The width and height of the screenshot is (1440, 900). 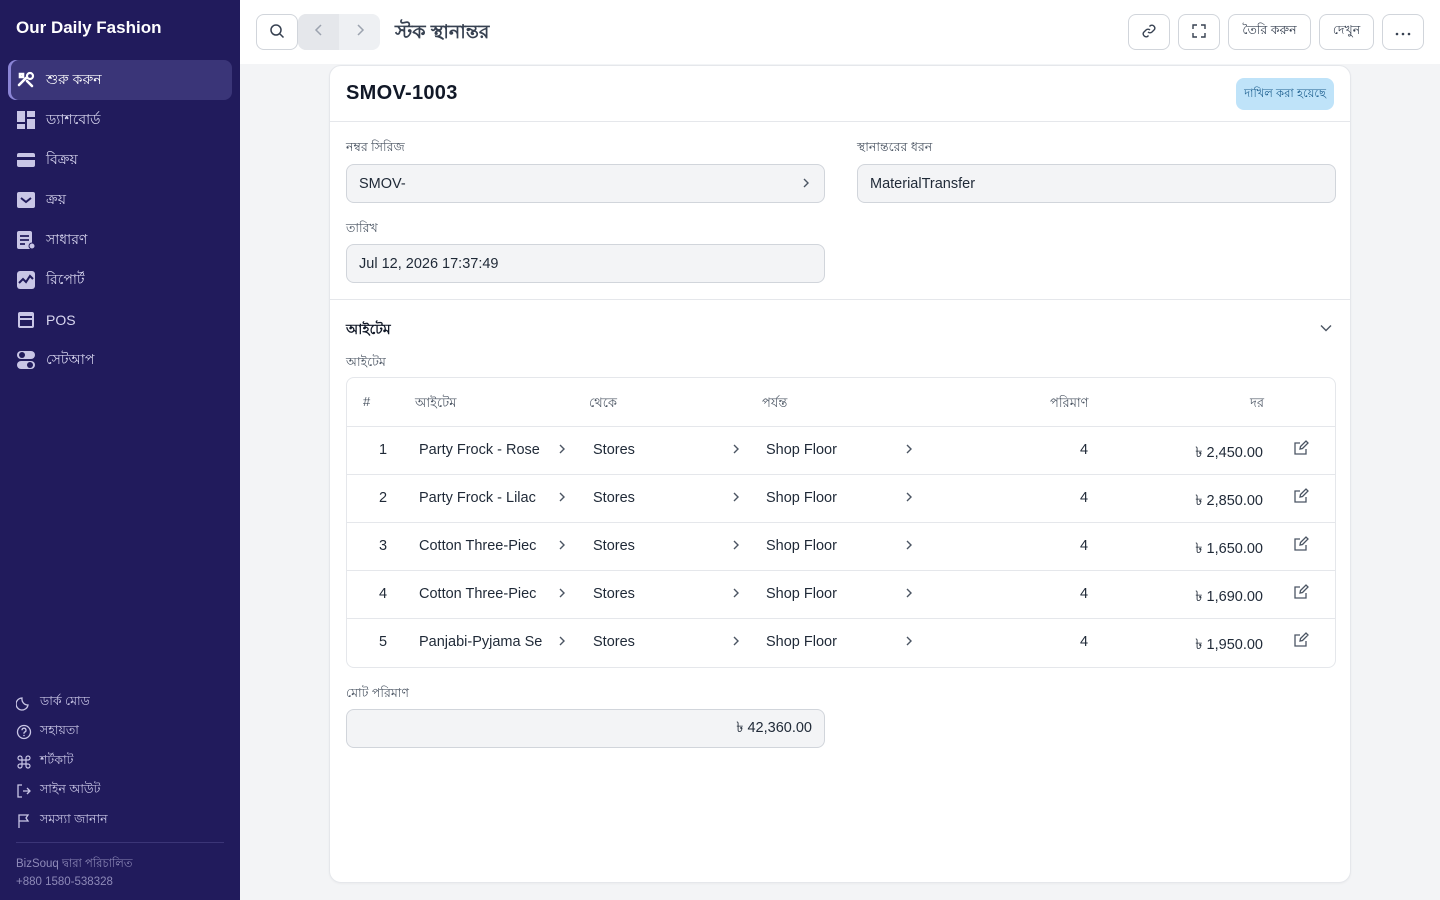 What do you see at coordinates (1346, 32) in the screenshot?
I see `view-button: দেখুন` at bounding box center [1346, 32].